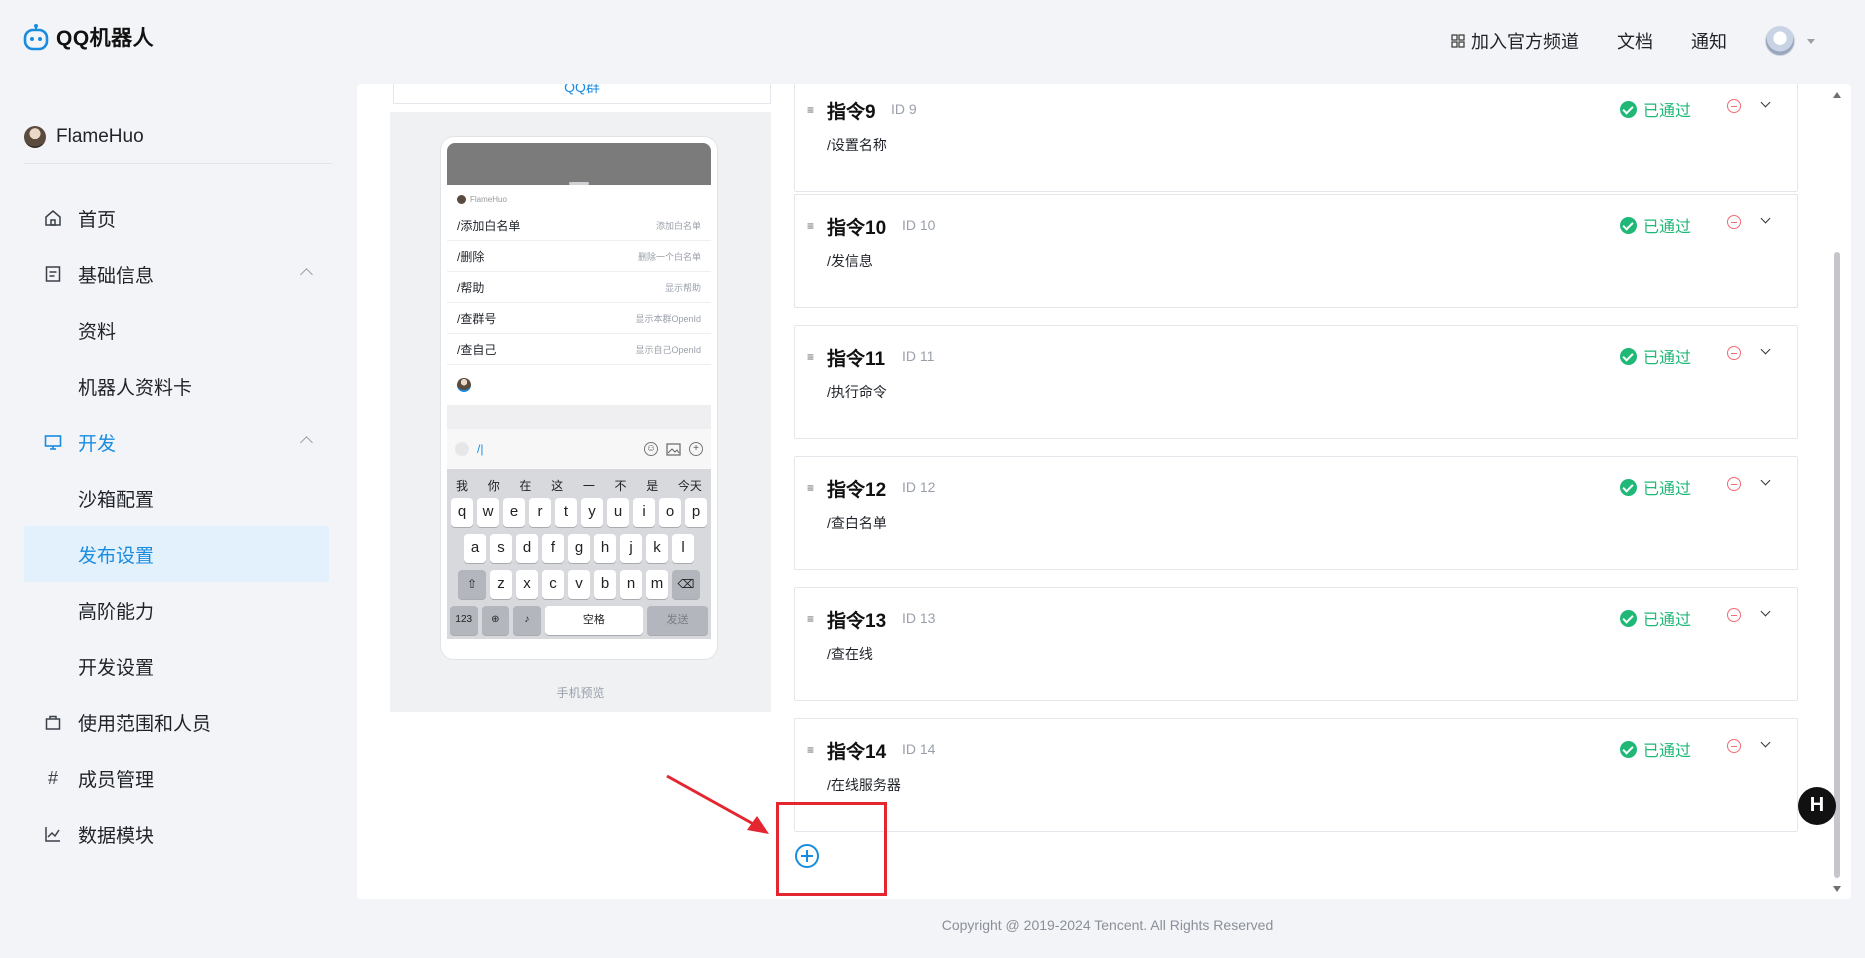 Image resolution: width=1865 pixels, height=958 pixels. What do you see at coordinates (176, 274) in the screenshot?
I see `sidebar-item-basic-info: 基础信息` at bounding box center [176, 274].